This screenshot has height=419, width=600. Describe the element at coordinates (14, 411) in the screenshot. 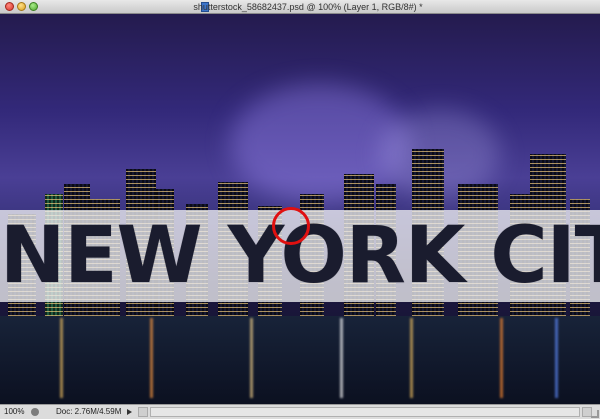

I see `zoom-level: 100%` at that location.